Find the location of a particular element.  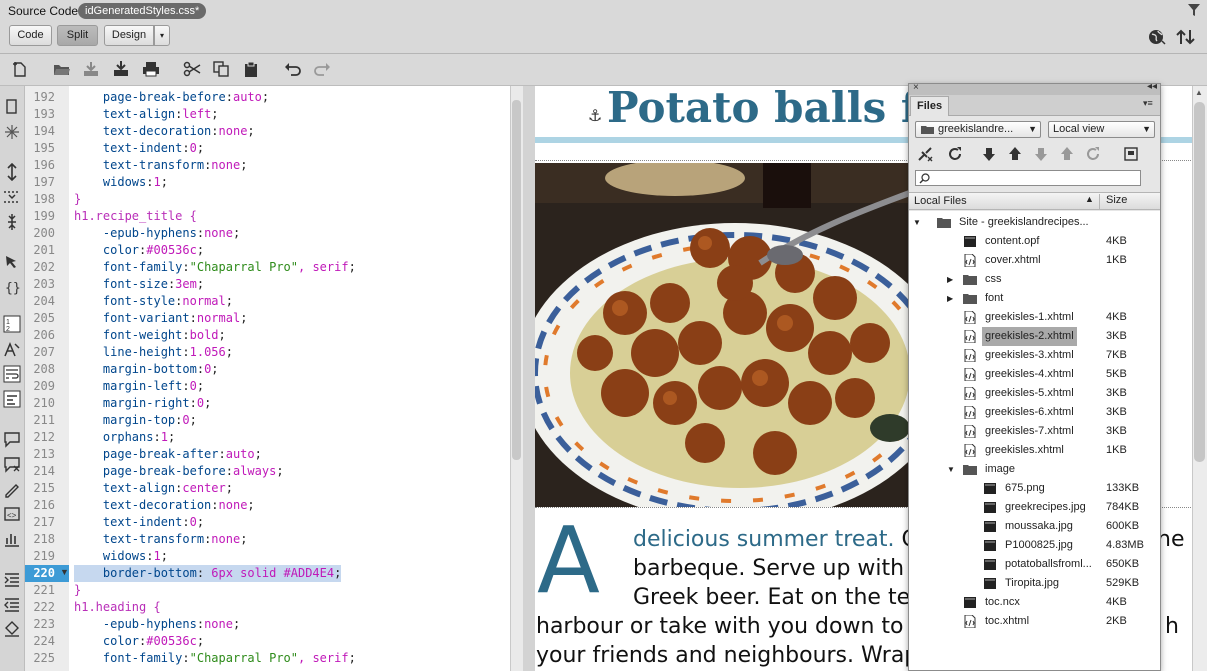

code-line: h1.heading { is located at coordinates (117, 607).